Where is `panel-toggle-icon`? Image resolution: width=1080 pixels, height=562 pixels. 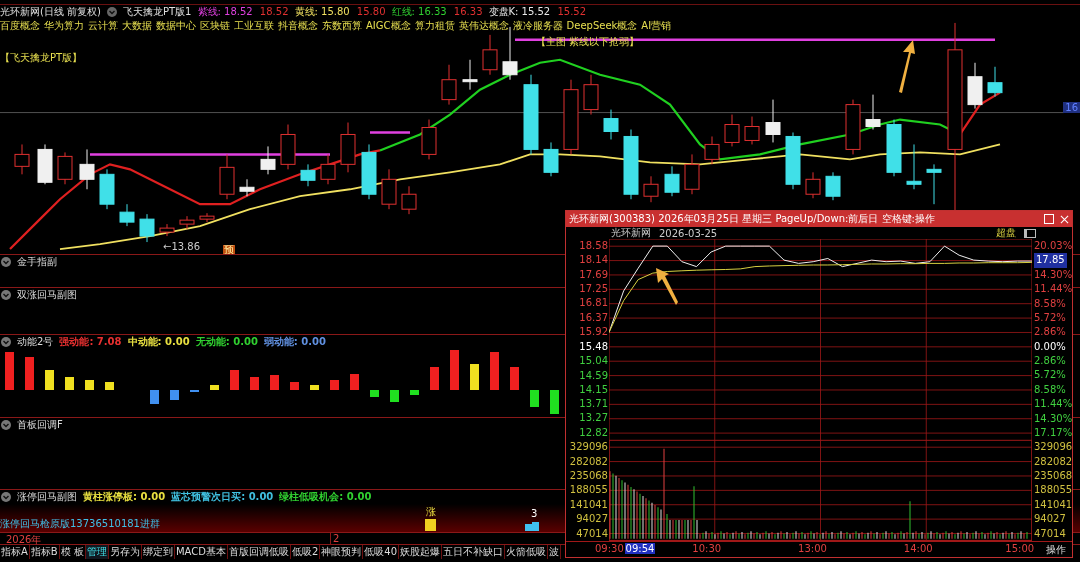
panel-toggle-icon is located at coordinates (1030, 233).